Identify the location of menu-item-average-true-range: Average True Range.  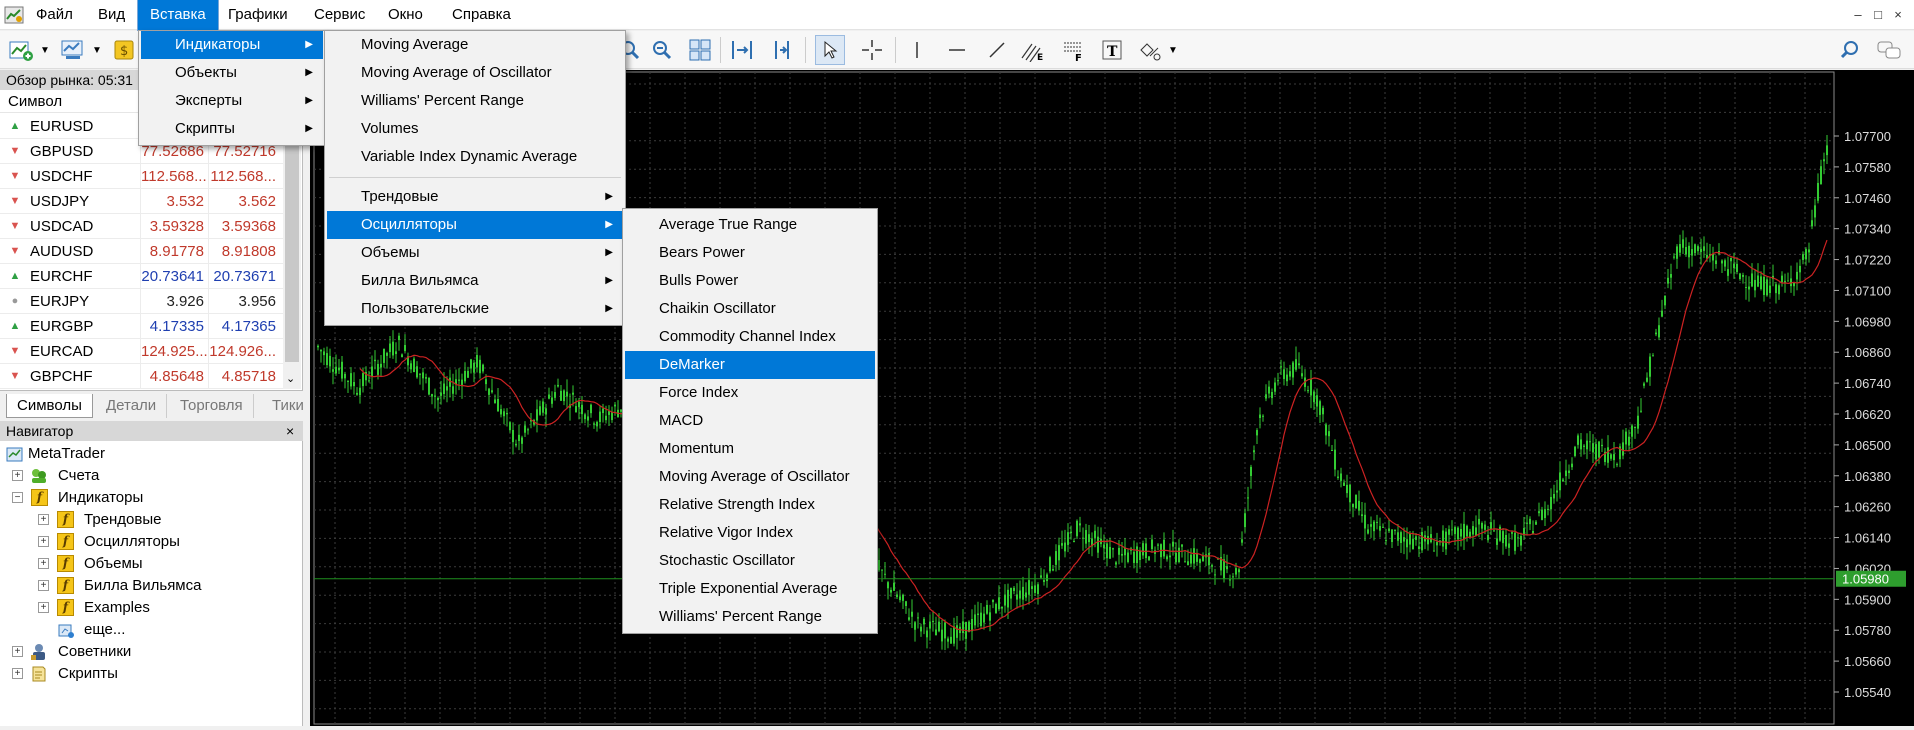
(750, 225).